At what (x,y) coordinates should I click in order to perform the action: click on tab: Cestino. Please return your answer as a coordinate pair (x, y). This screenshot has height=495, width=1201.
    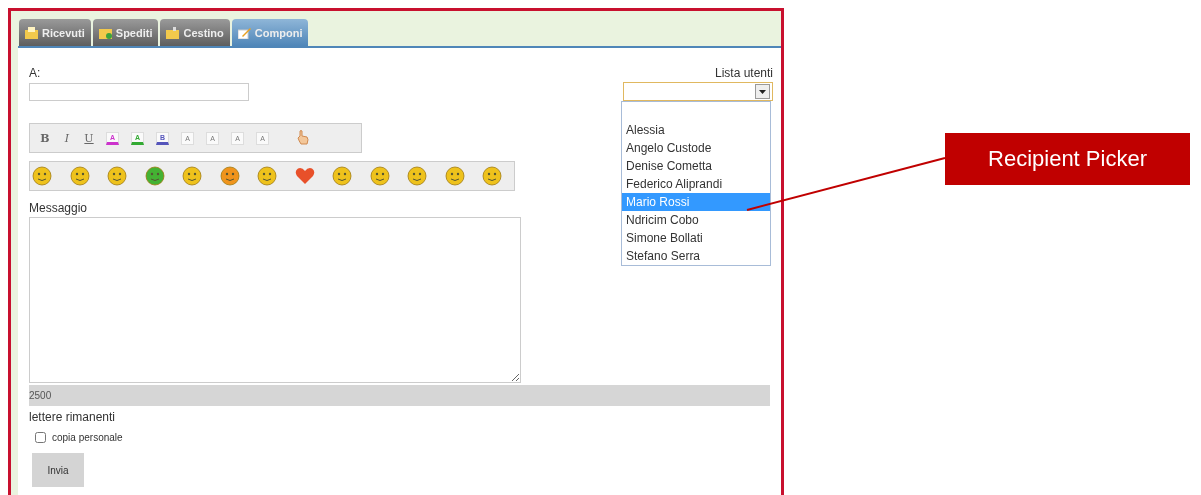
    Looking at the image, I should click on (195, 32).